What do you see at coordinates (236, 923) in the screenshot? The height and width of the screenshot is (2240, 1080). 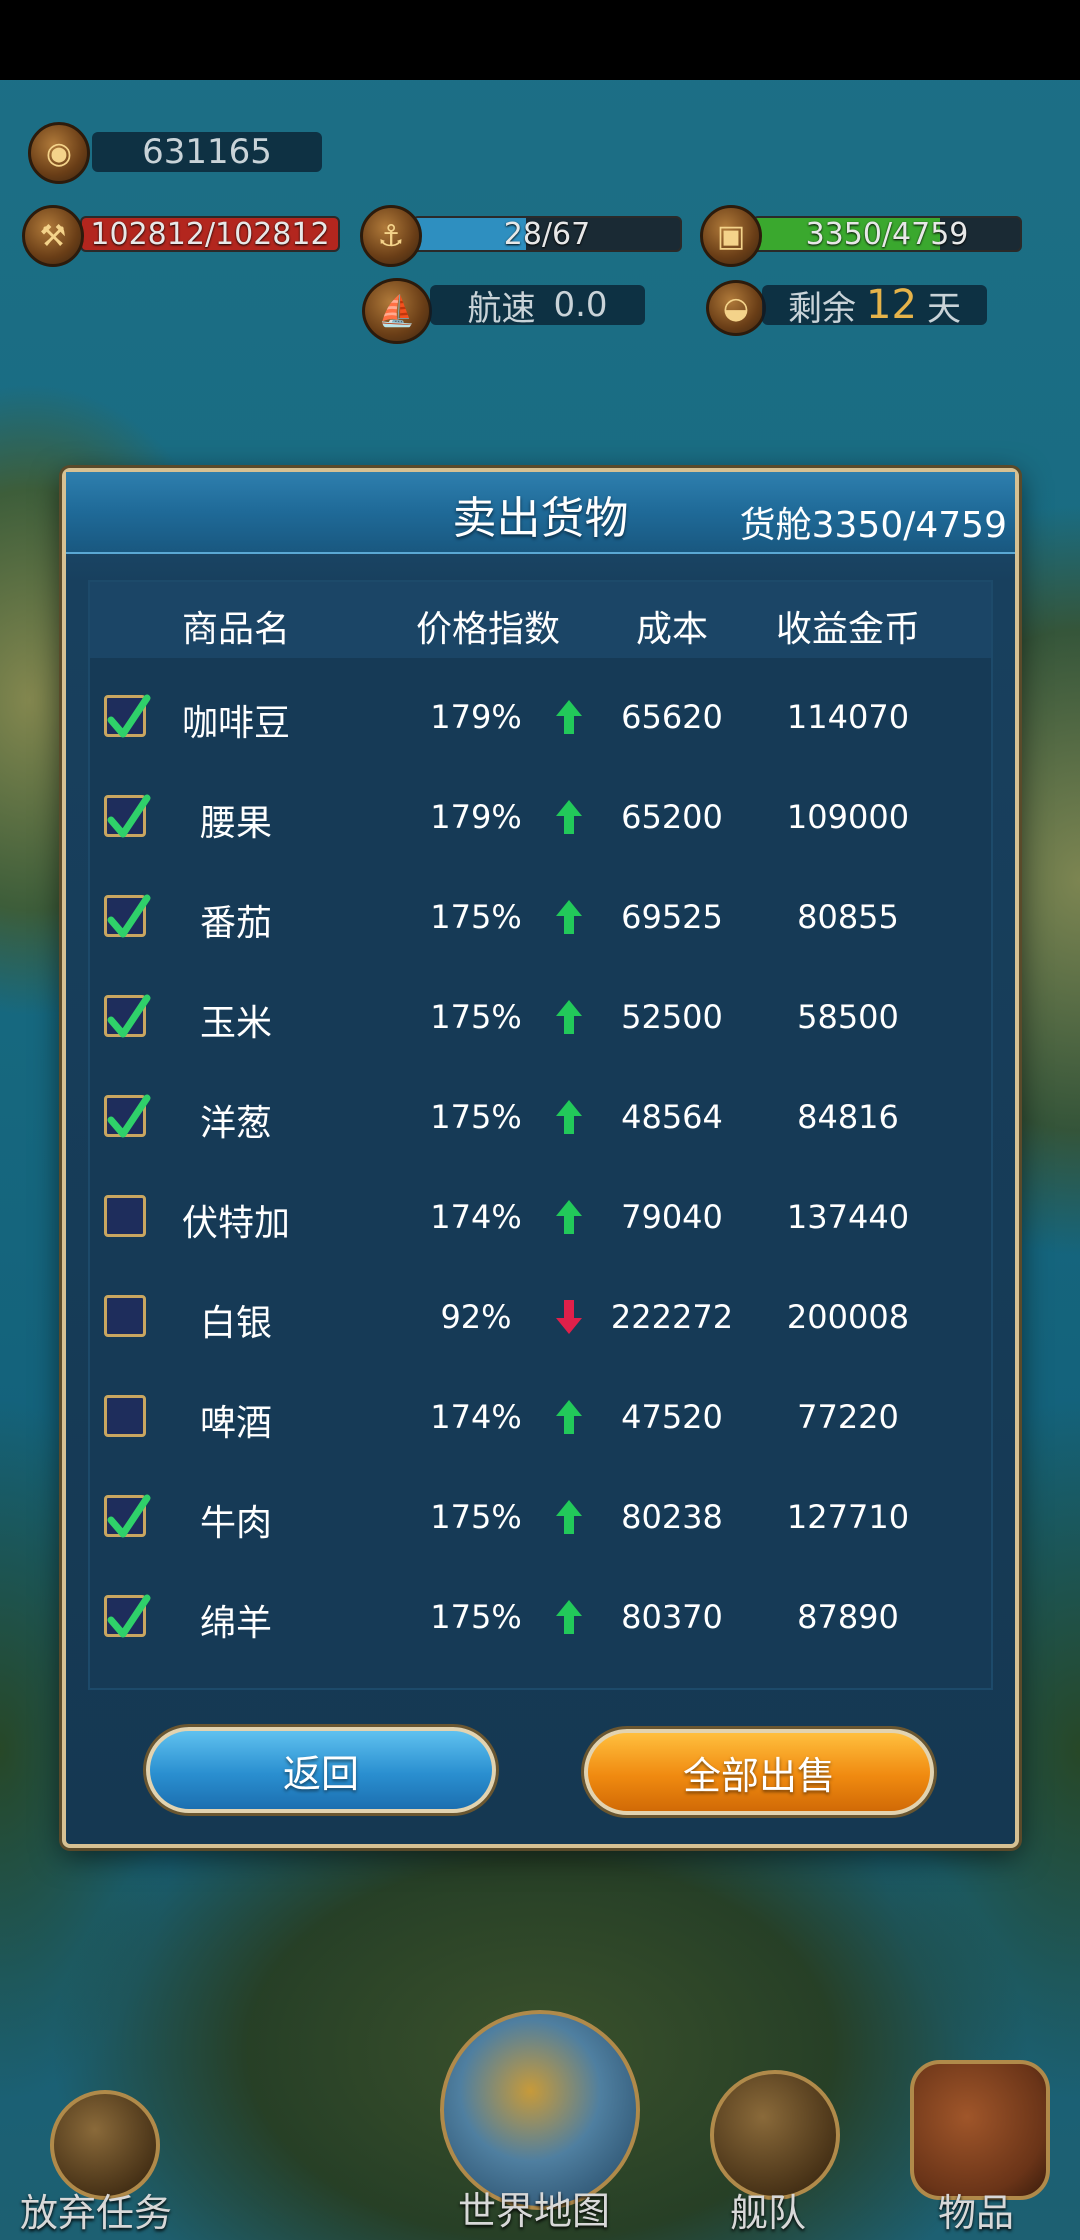 I see `goods-name: 番茄` at bounding box center [236, 923].